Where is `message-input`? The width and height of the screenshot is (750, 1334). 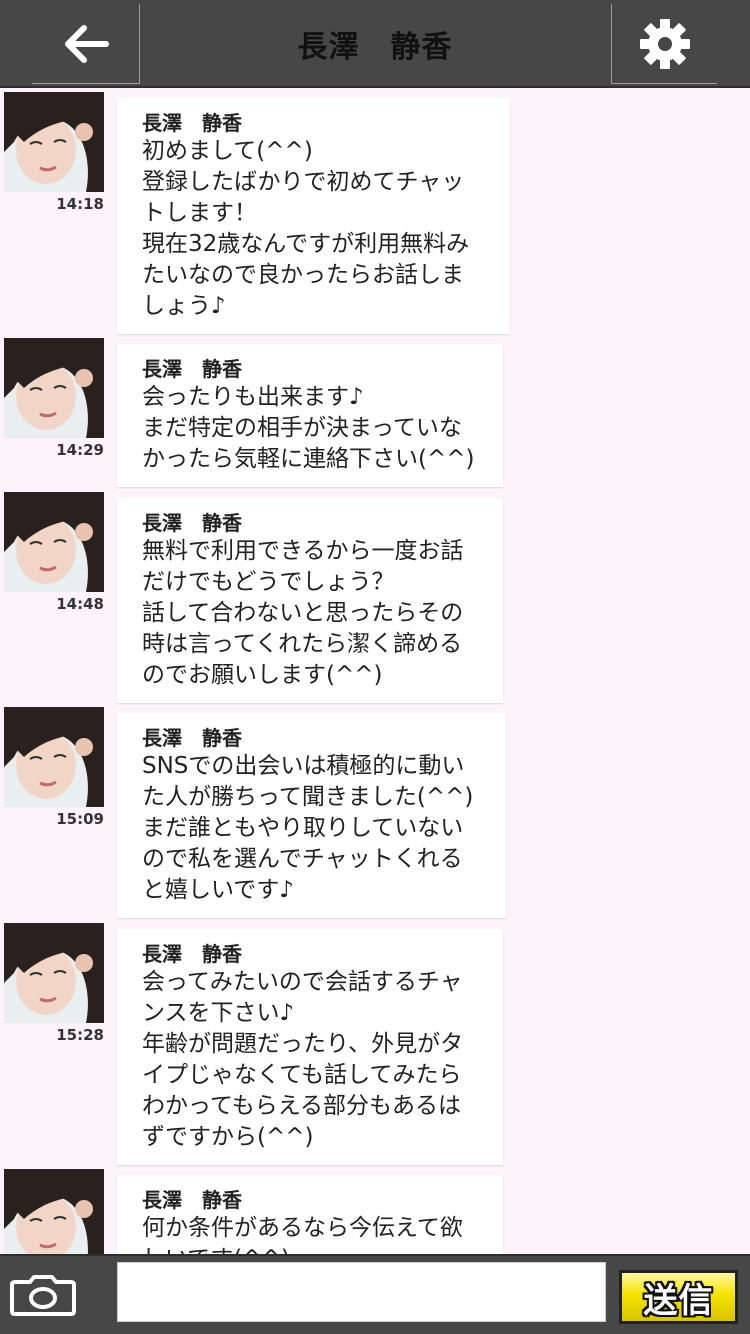 message-input is located at coordinates (361, 1292).